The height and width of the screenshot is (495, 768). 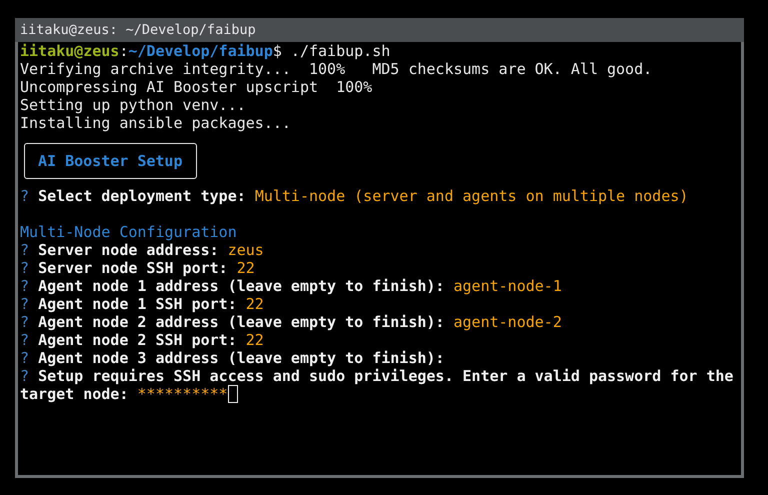 What do you see at coordinates (137, 340) in the screenshot?
I see `question-label: Agent node 2 SSH port:` at bounding box center [137, 340].